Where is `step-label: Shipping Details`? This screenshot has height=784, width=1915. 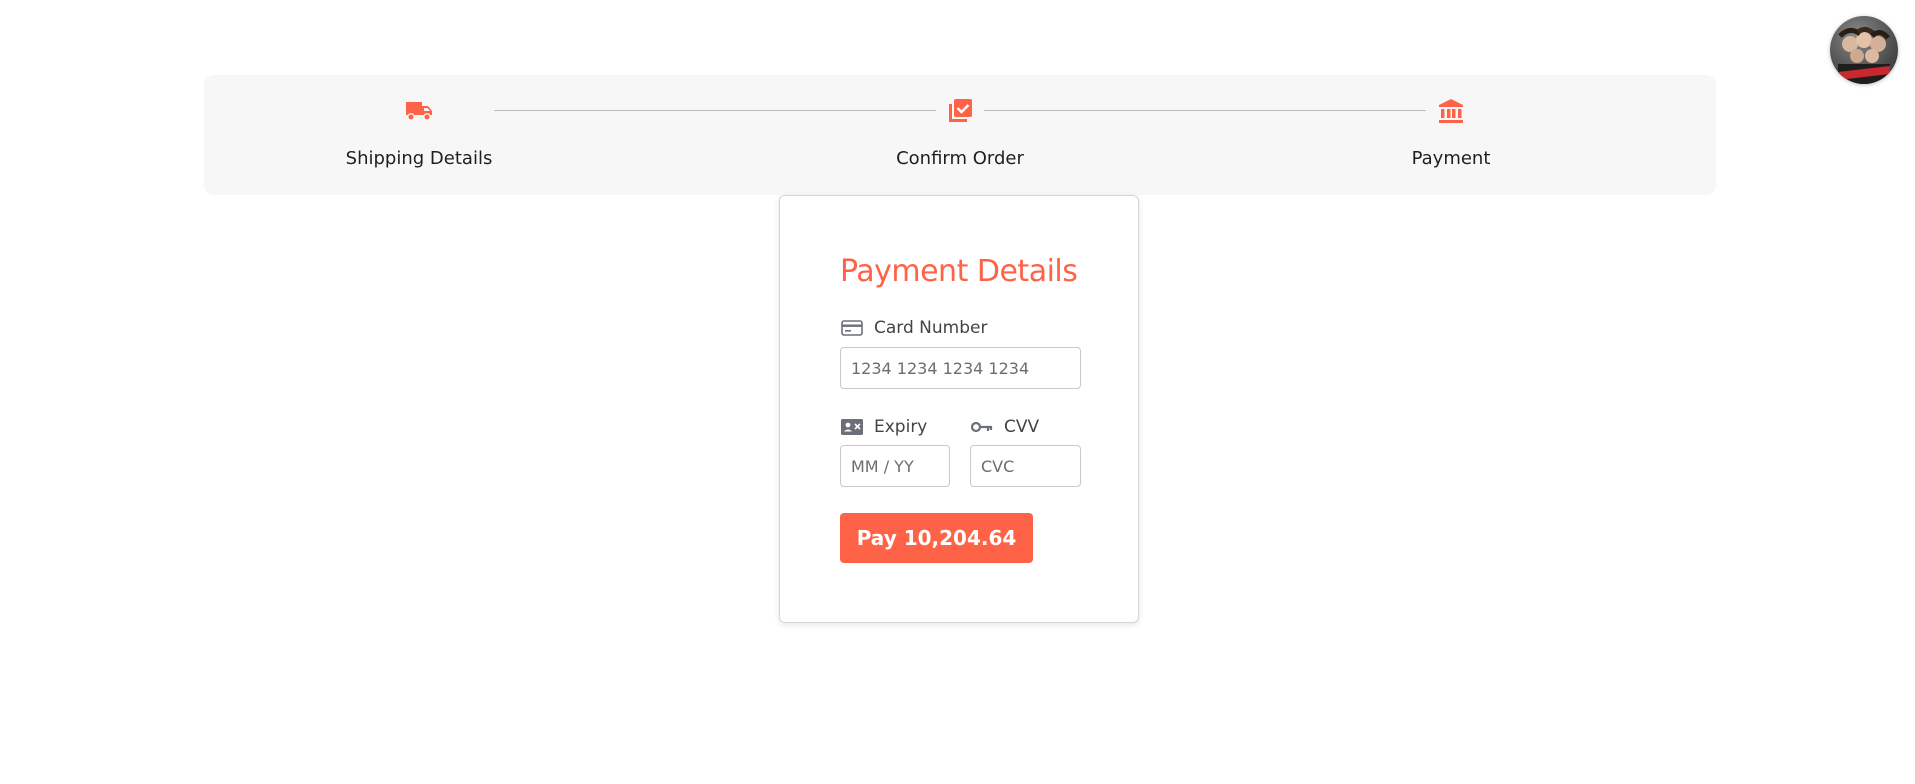
step-label: Shipping Details is located at coordinates (419, 158).